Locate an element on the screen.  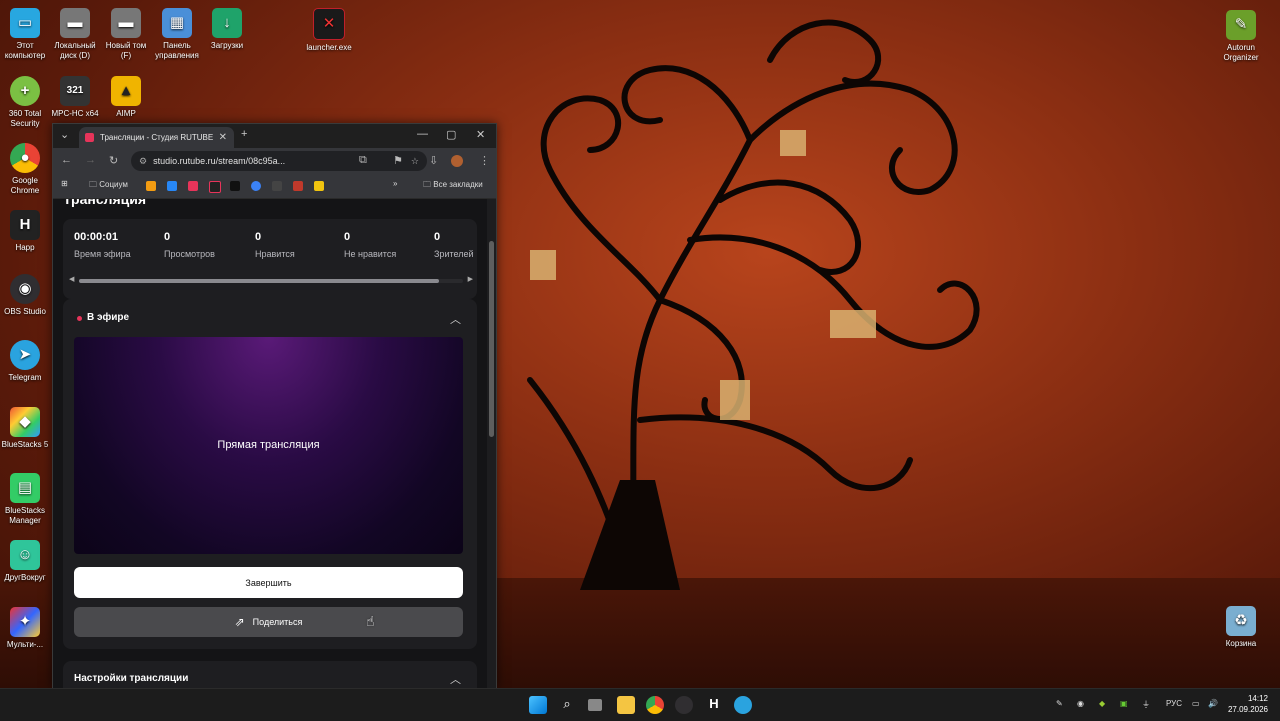
bookmark-site-icon is located at coordinates (256, 186).